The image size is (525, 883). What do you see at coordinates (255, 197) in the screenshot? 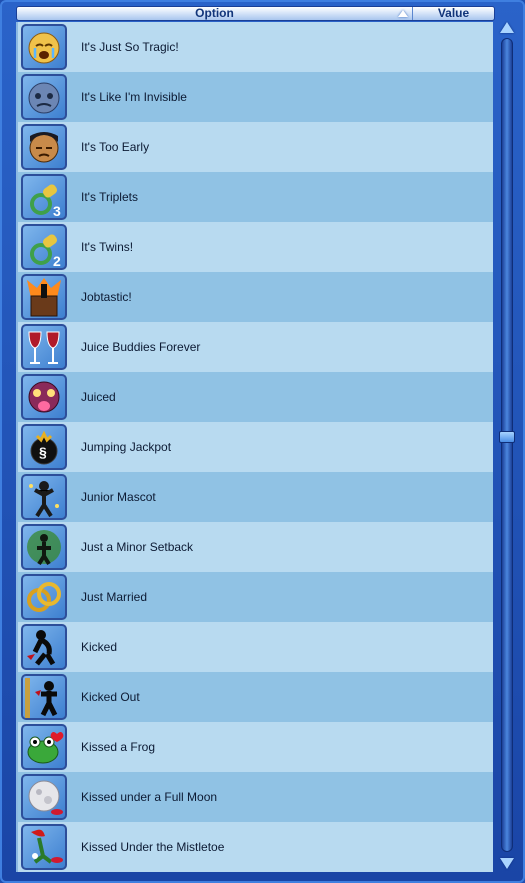
I see `list-item: 3 It's Triplets` at bounding box center [255, 197].